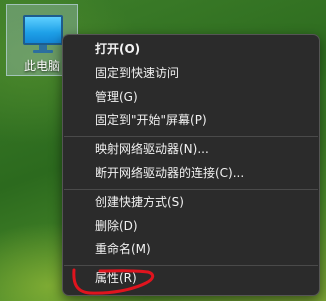  Describe the element at coordinates (43, 51) in the screenshot. I see `computer-icon-base` at that location.